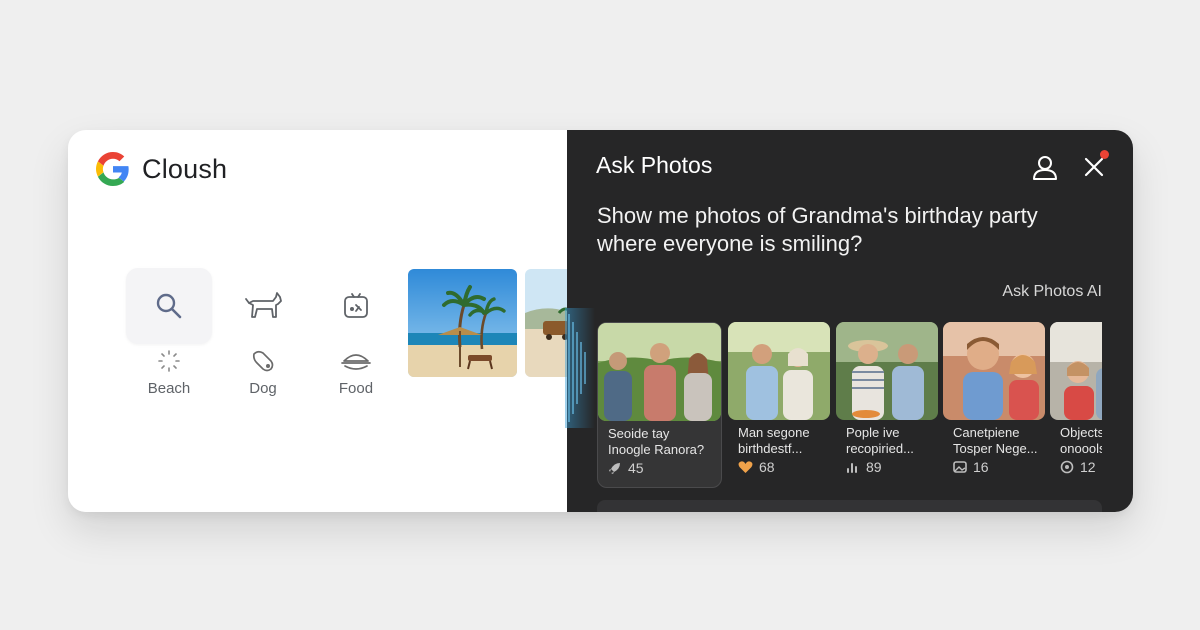 Image resolution: width=1200 pixels, height=630 pixels. I want to click on result-card: Canetpiene Tosper Nege... 16, so click(994, 405).